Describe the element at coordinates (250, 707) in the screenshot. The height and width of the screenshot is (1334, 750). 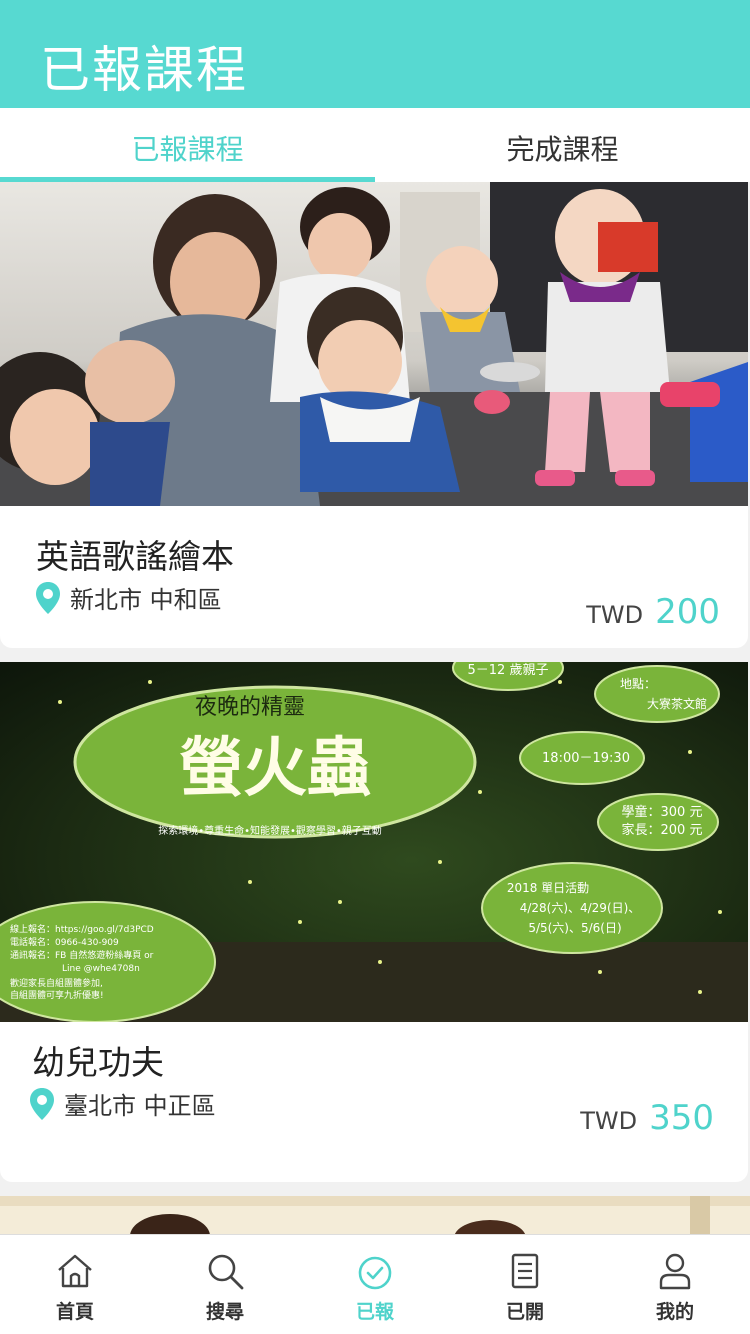
I see `poster-heading: 夜晚的精靈` at that location.